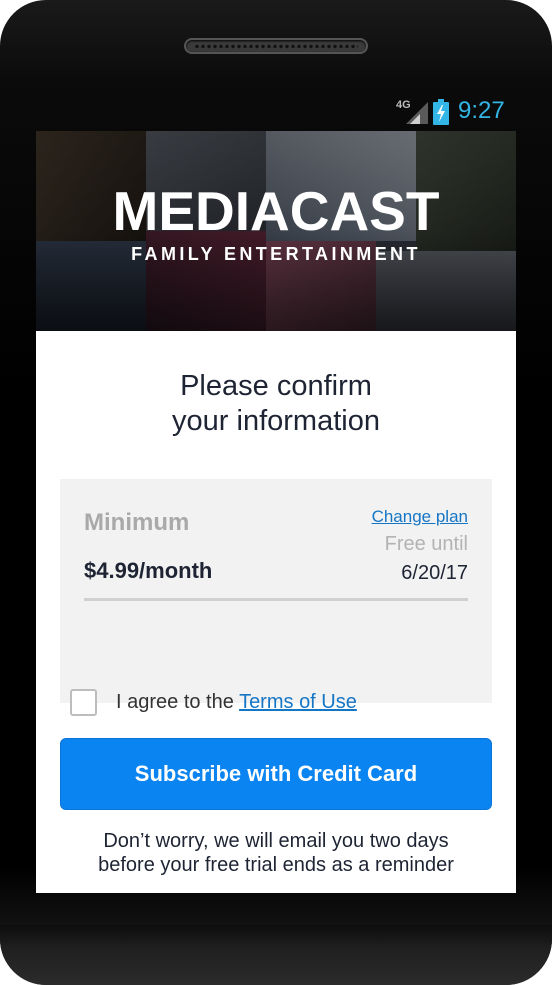  What do you see at coordinates (276, 421) in the screenshot?
I see `page-title-line: your information` at bounding box center [276, 421].